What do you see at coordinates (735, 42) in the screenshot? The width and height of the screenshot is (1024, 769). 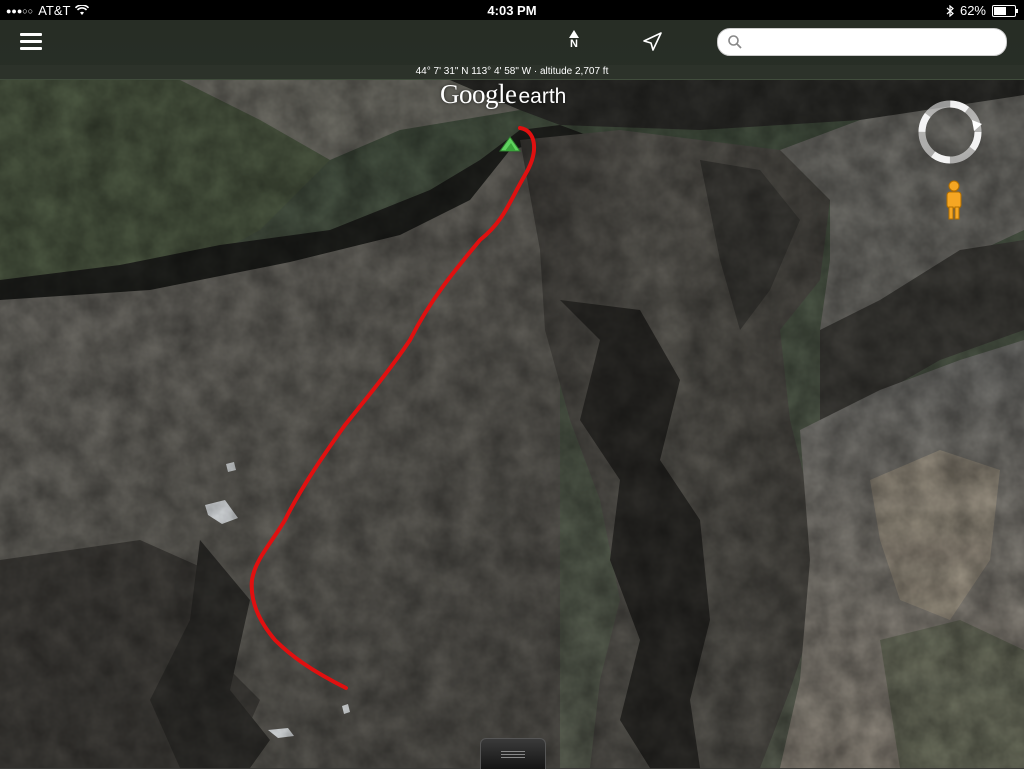 I see `search-icon` at bounding box center [735, 42].